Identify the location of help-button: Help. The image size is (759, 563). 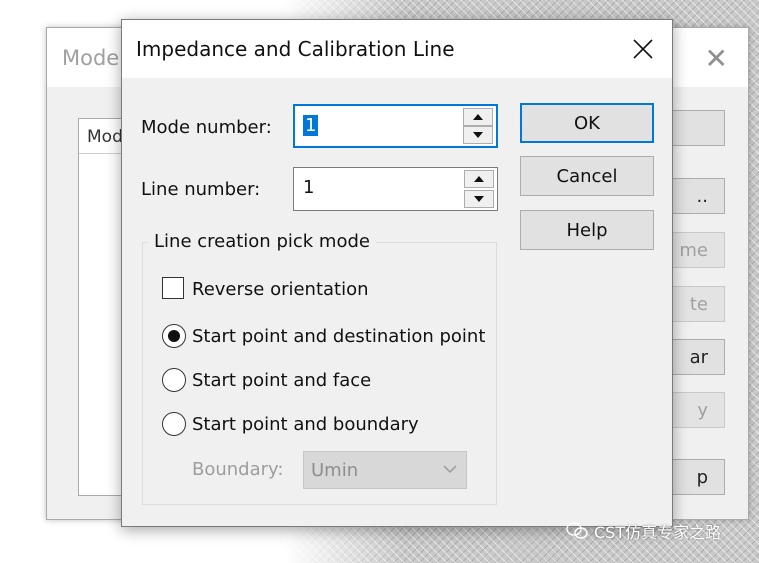
(587, 230).